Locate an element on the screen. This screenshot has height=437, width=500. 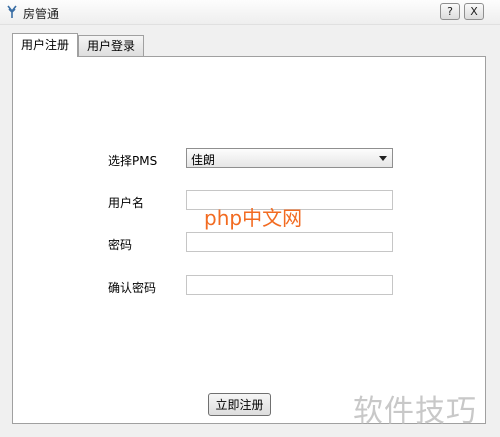
php-watermark: php中文网 is located at coordinates (253, 218).